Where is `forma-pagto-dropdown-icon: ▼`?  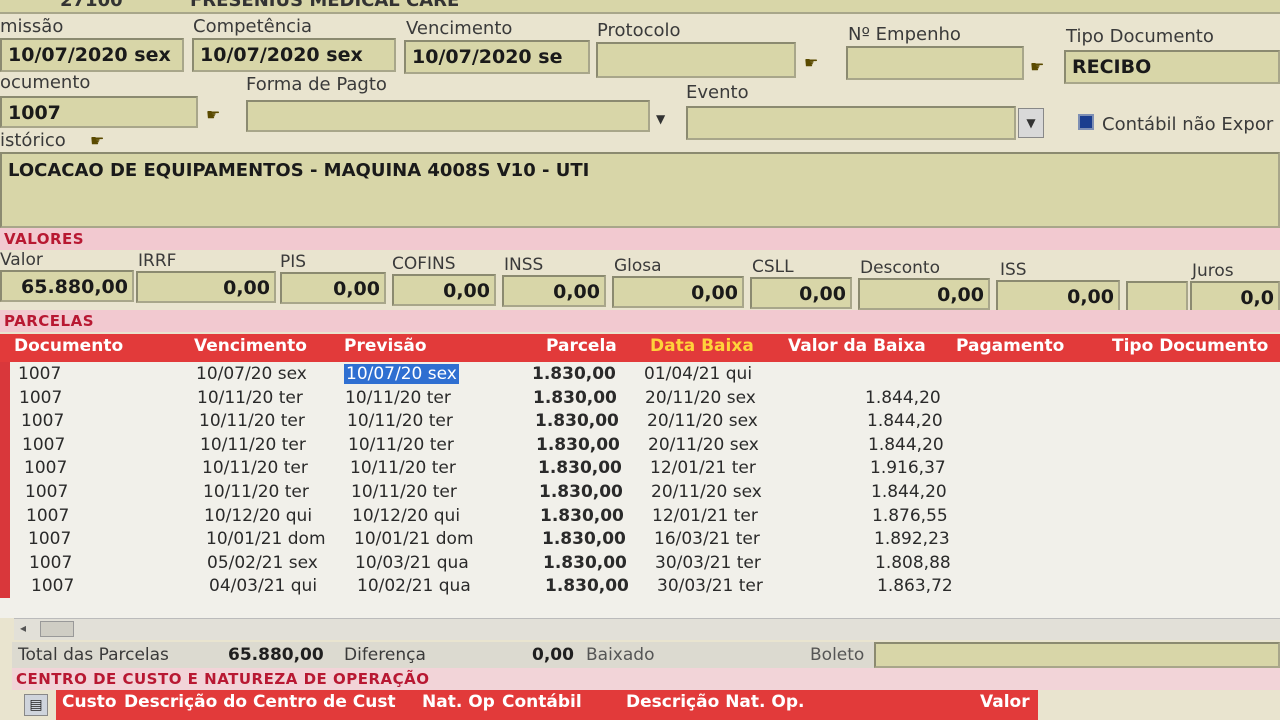 forma-pagto-dropdown-icon: ▼ is located at coordinates (660, 119).